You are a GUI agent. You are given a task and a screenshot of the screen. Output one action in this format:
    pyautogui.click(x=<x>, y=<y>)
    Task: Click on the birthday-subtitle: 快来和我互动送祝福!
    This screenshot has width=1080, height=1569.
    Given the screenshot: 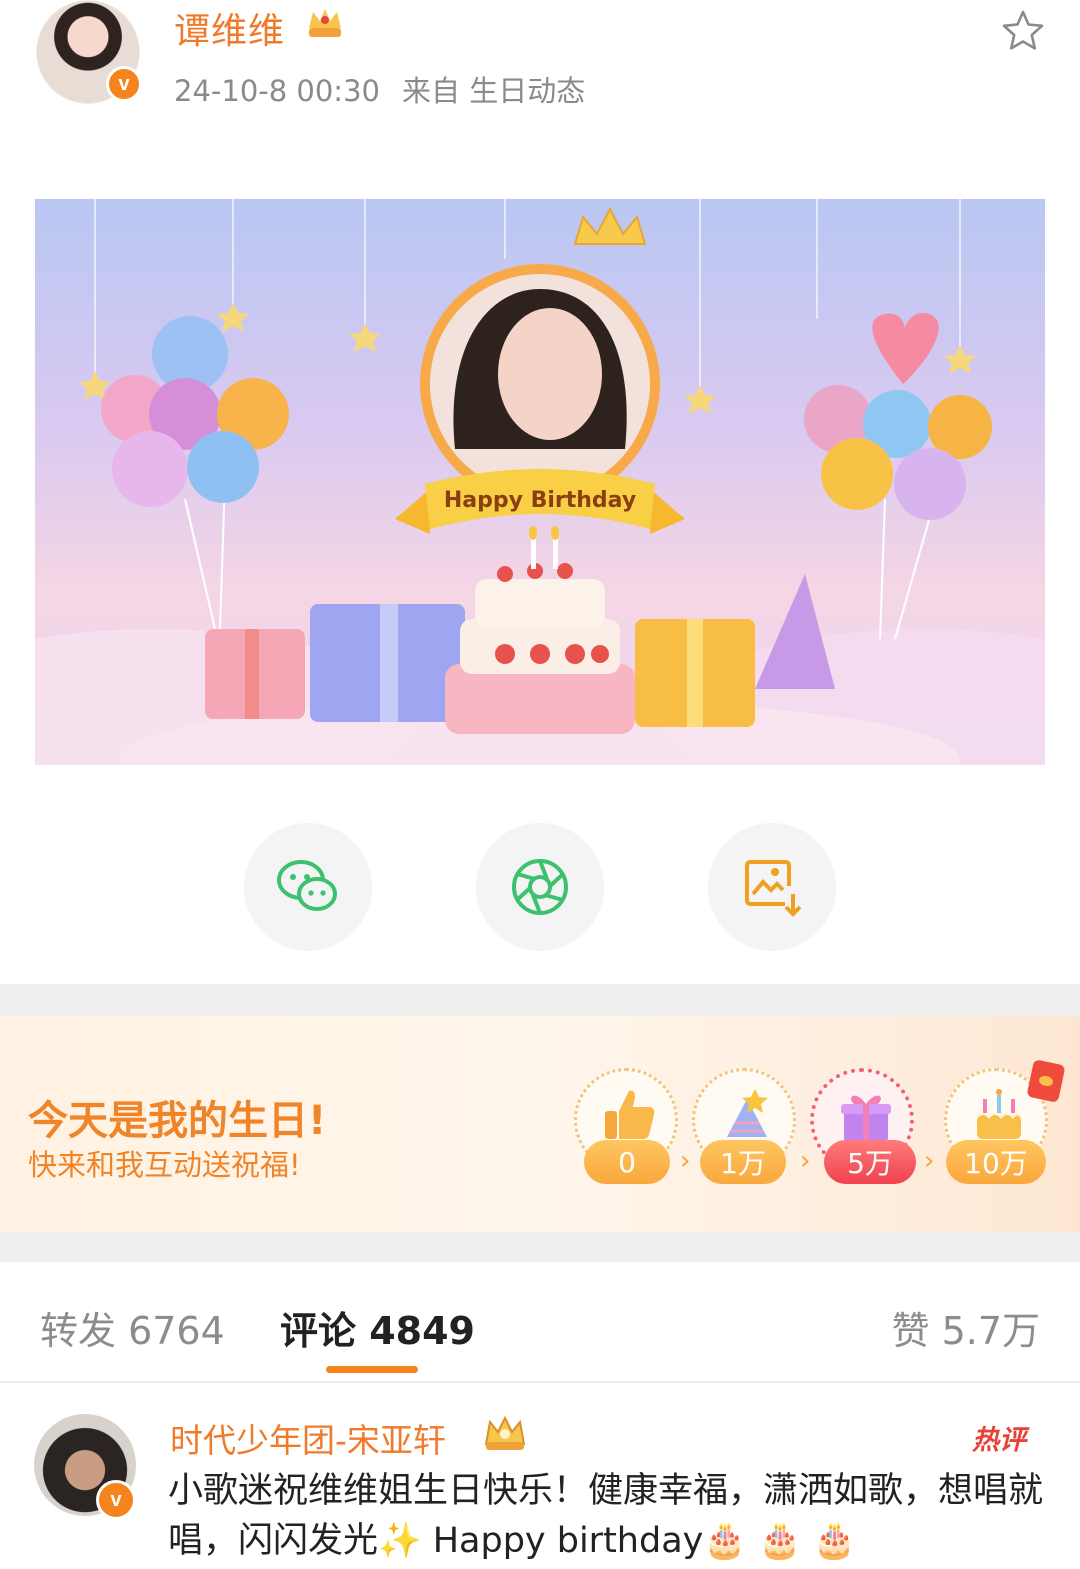 What is the action you would take?
    pyautogui.click(x=164, y=1165)
    